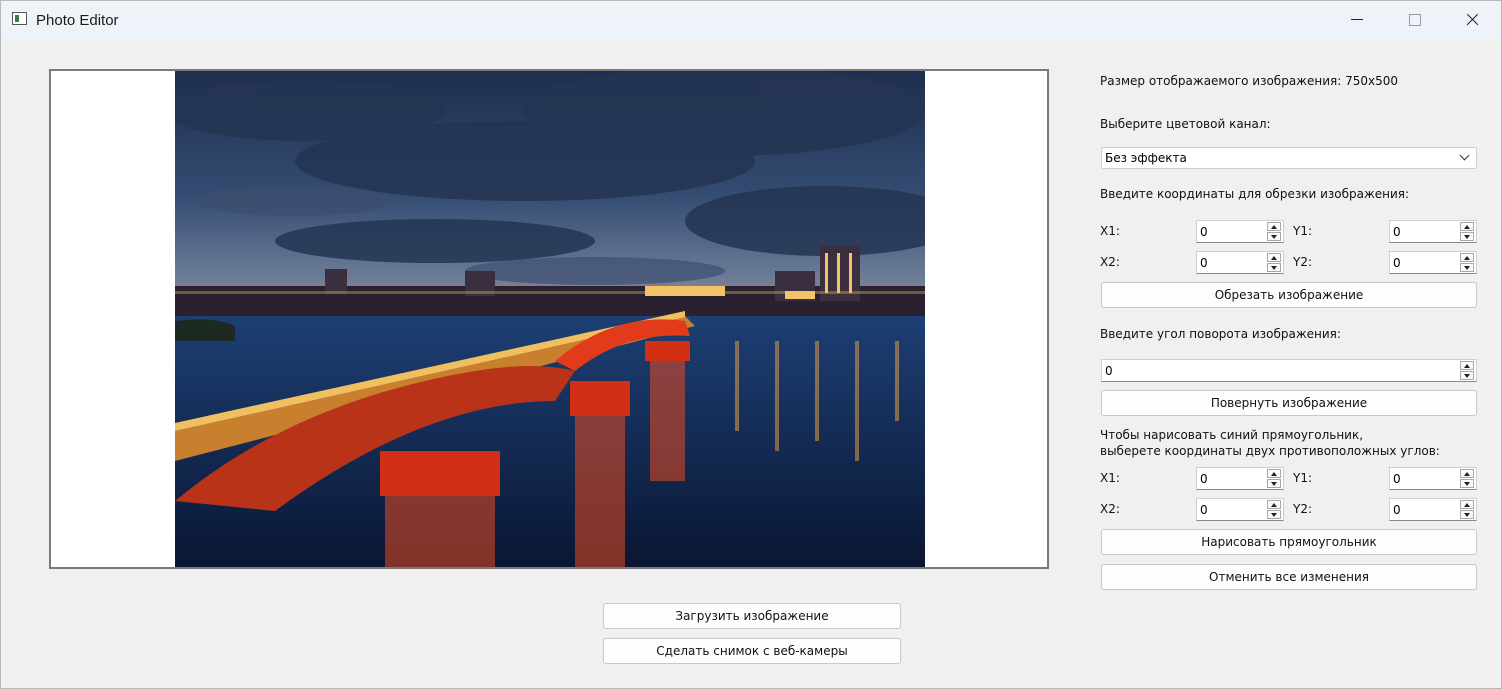  What do you see at coordinates (1473, 20) in the screenshot?
I see `close-icon` at bounding box center [1473, 20].